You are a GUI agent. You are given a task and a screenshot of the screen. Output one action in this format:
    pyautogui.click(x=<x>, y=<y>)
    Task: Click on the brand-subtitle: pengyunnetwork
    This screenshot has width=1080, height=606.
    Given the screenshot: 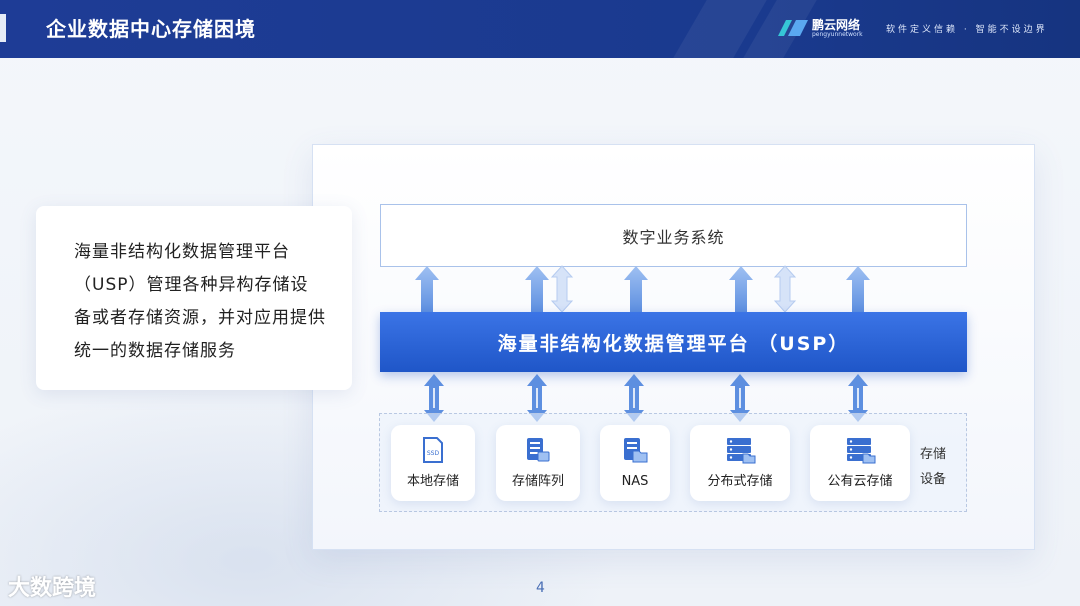 What is the action you would take?
    pyautogui.click(x=837, y=34)
    